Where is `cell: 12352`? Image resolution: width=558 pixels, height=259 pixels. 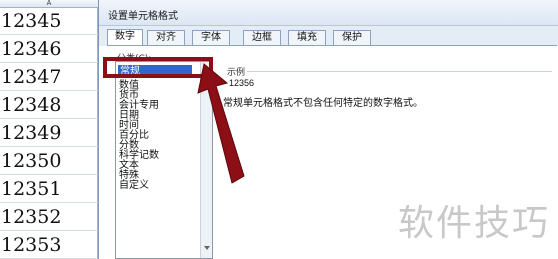
cell: 12352 is located at coordinates (49, 217).